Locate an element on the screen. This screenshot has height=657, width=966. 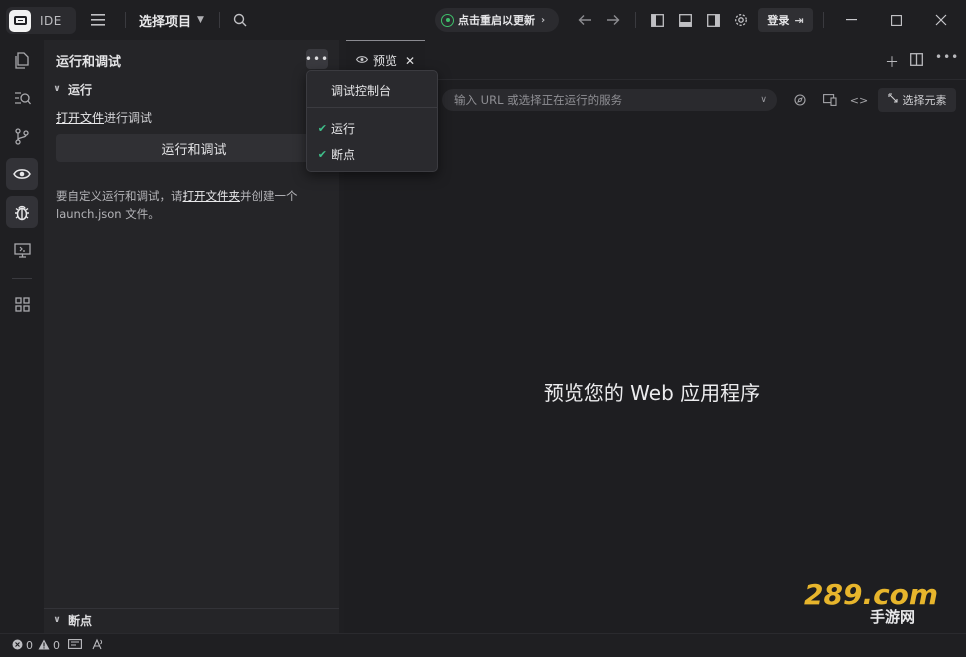
back-arrow-icon is located at coordinates (585, 20).